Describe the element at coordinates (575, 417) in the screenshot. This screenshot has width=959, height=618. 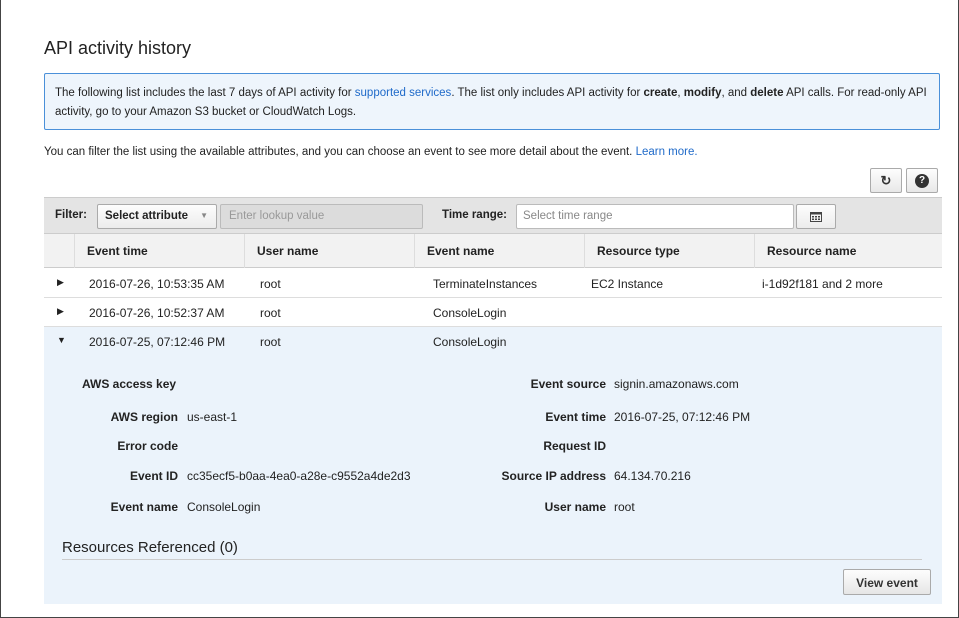
I see `event-time-label: Event time` at that location.